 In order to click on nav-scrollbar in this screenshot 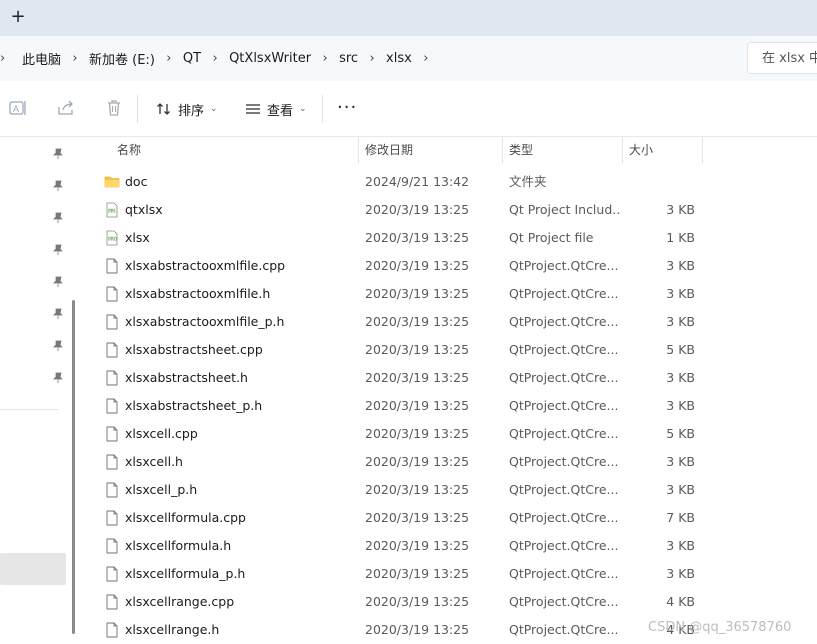, I will do `click(73, 467)`.